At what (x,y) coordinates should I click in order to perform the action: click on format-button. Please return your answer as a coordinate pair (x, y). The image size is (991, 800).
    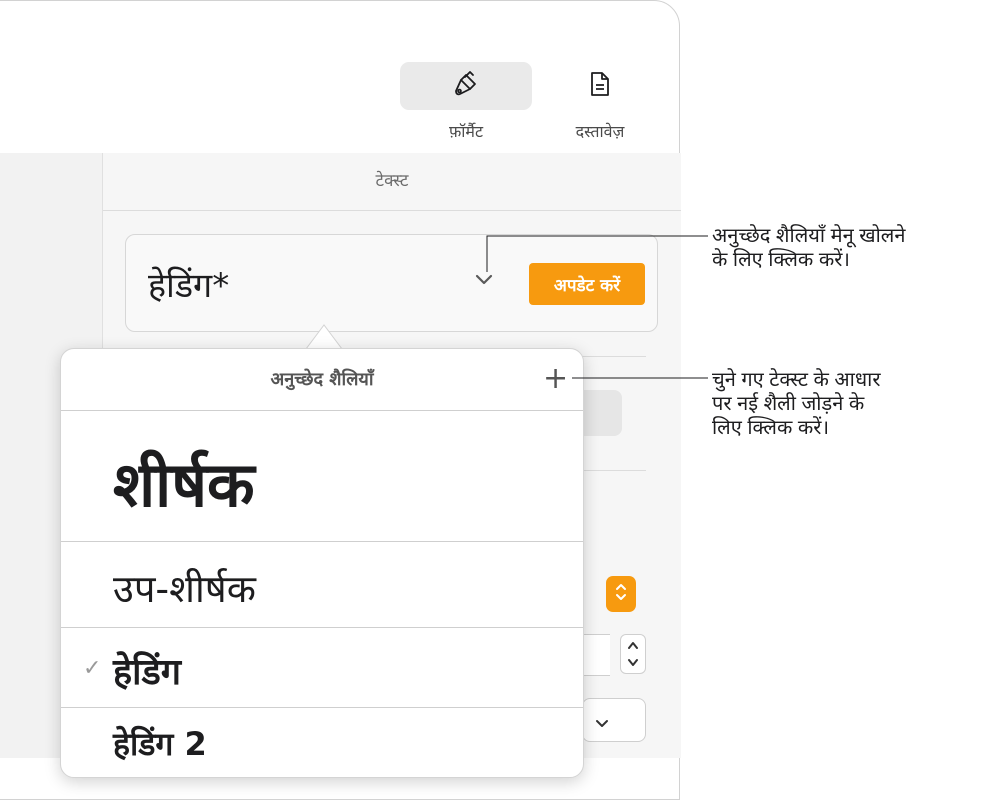
    Looking at the image, I should click on (466, 86).